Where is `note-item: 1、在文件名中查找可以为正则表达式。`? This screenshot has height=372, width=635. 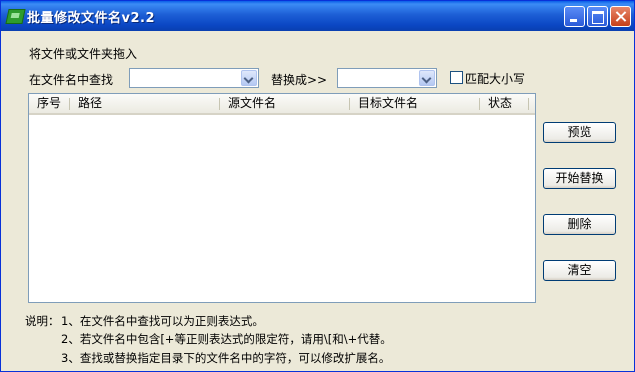 note-item: 1、在文件名中查找可以为正则表达式。 is located at coordinates (162, 321).